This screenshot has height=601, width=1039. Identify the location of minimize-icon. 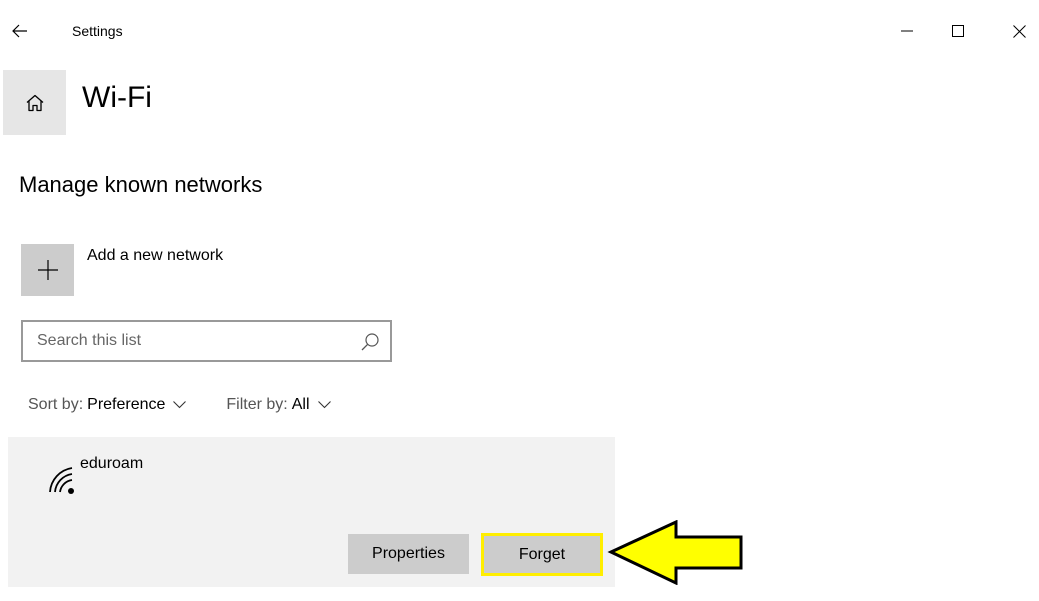
(907, 31).